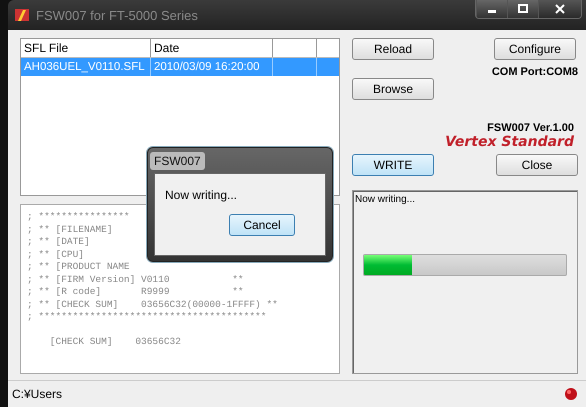 The width and height of the screenshot is (586, 407). What do you see at coordinates (393, 89) in the screenshot?
I see `browse-button: Browse` at bounding box center [393, 89].